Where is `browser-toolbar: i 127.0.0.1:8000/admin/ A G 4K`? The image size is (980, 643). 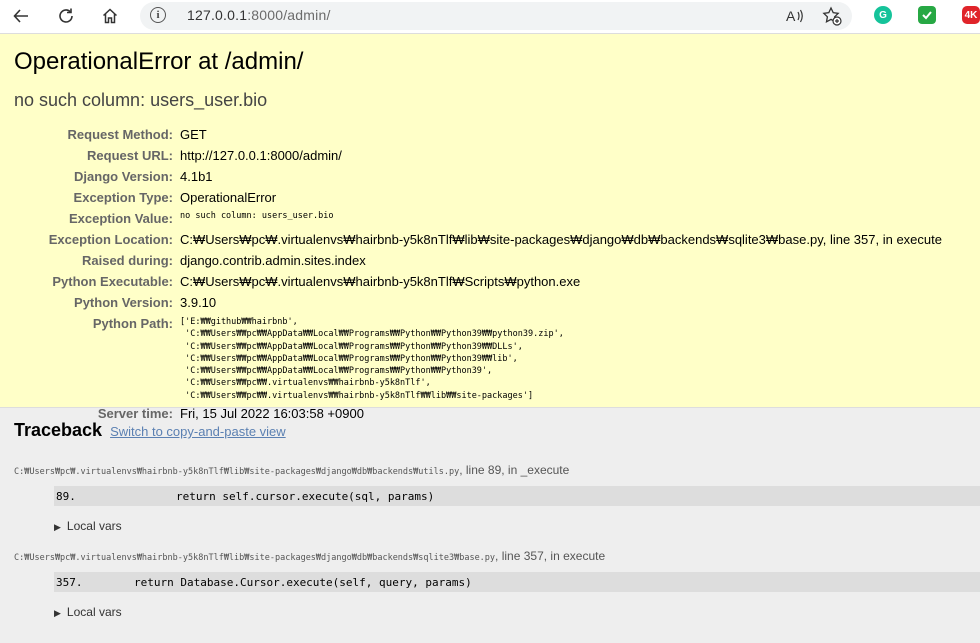
browser-toolbar: i 127.0.0.1:8000/admin/ A G 4K is located at coordinates (490, 17).